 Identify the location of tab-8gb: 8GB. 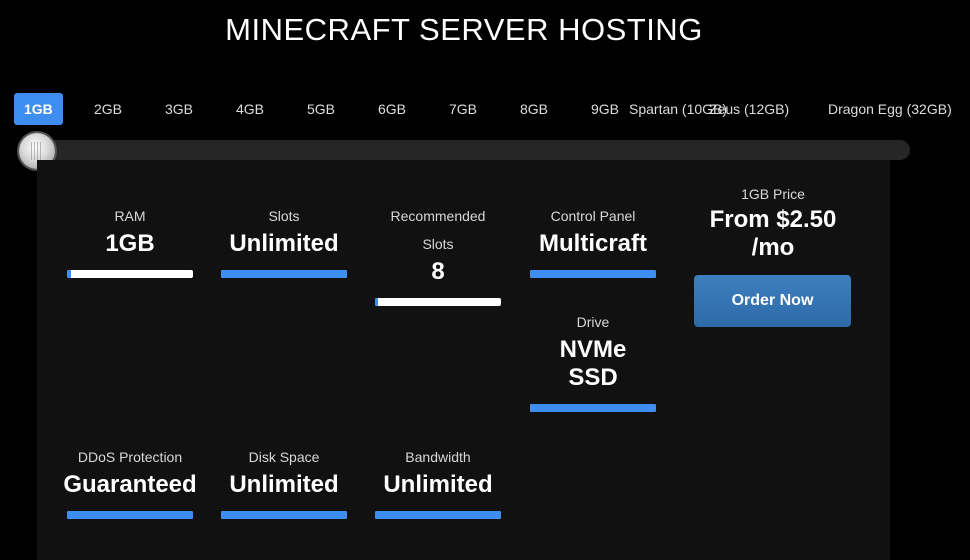
(534, 109).